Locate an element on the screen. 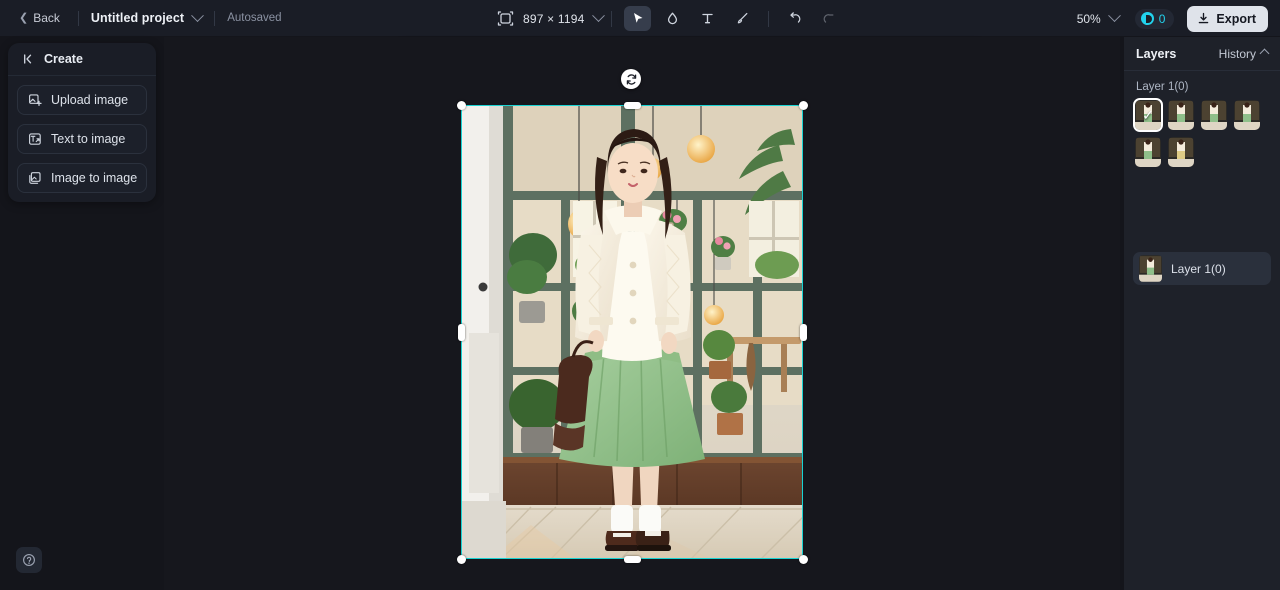  autosave-status: Autosaved is located at coordinates (254, 18).